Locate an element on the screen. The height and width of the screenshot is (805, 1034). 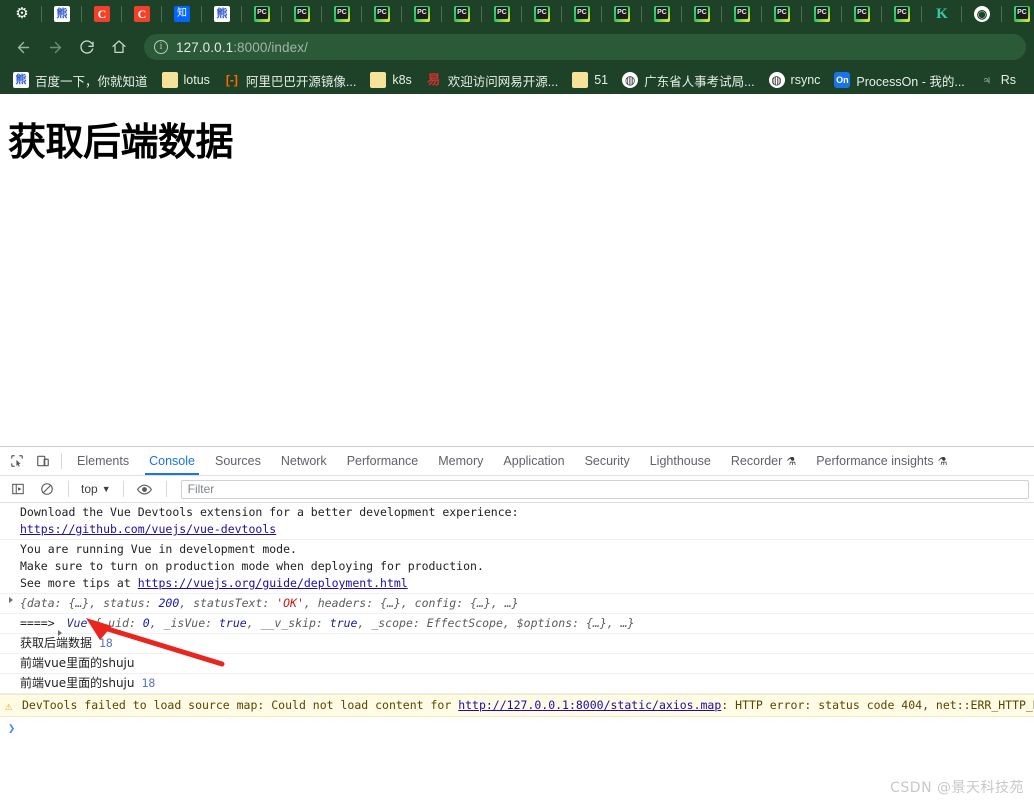
reload-button is located at coordinates (87, 47).